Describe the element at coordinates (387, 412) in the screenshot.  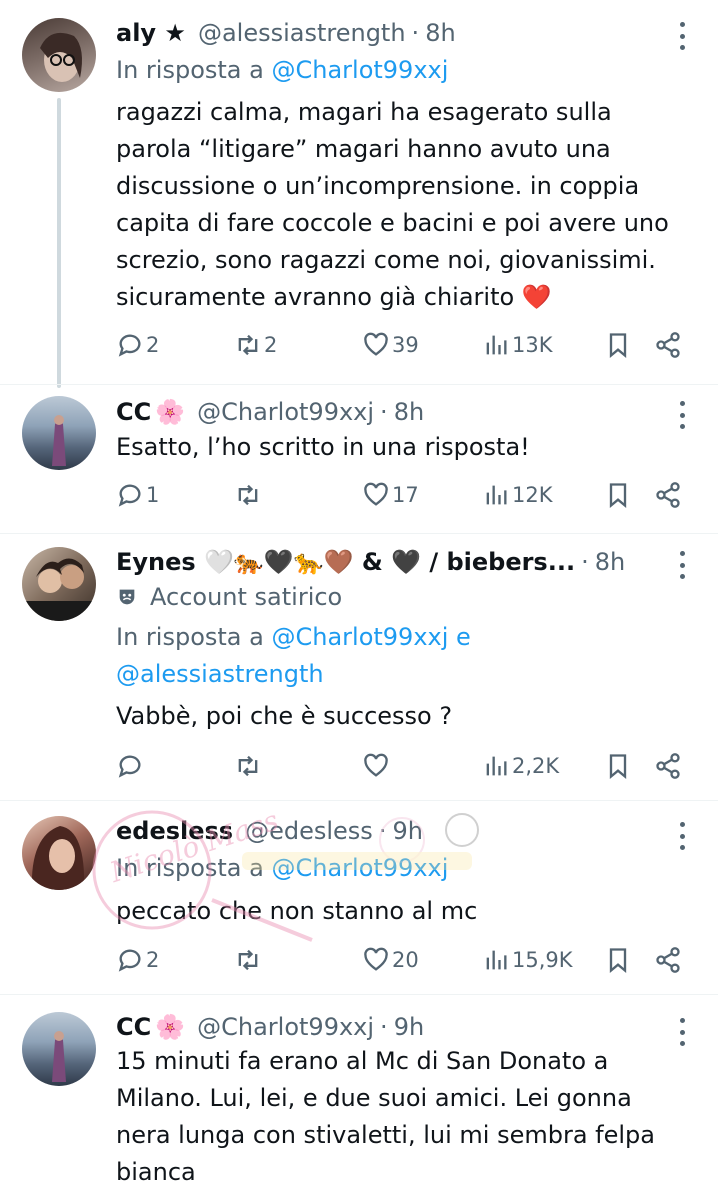
I see `tweet-header: CC 🌸 @Charlot99xxj · 8h` at that location.